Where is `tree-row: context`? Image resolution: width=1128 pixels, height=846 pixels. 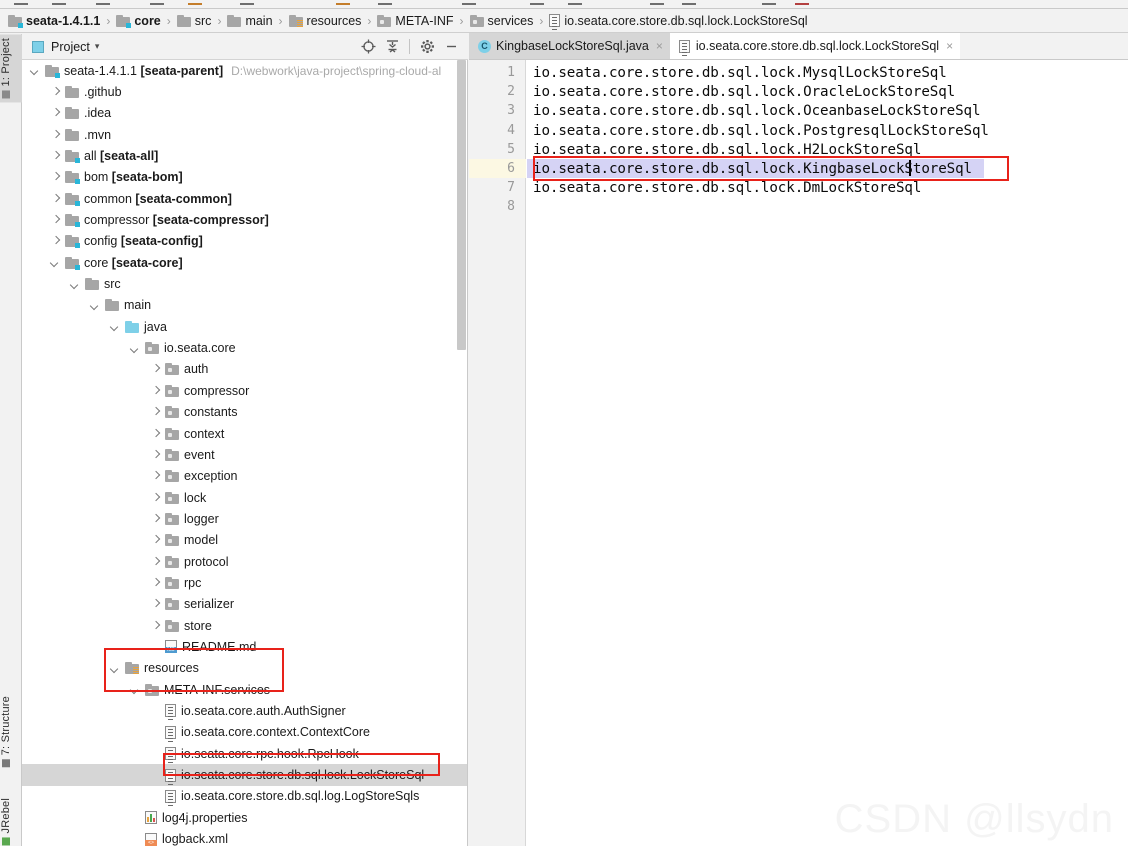
tree-row: context is located at coordinates (244, 433).